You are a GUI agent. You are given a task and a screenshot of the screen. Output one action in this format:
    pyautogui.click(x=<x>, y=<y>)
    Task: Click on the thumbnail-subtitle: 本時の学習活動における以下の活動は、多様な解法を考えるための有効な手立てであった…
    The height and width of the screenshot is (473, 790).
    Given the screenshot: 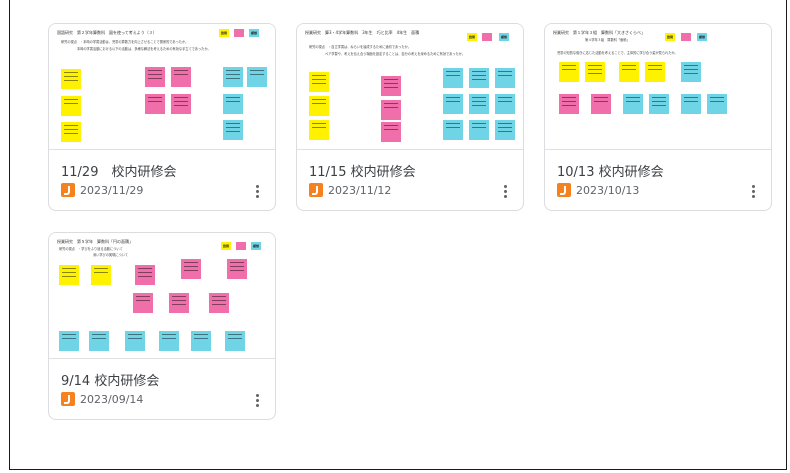 What is the action you would take?
    pyautogui.click(x=144, y=49)
    